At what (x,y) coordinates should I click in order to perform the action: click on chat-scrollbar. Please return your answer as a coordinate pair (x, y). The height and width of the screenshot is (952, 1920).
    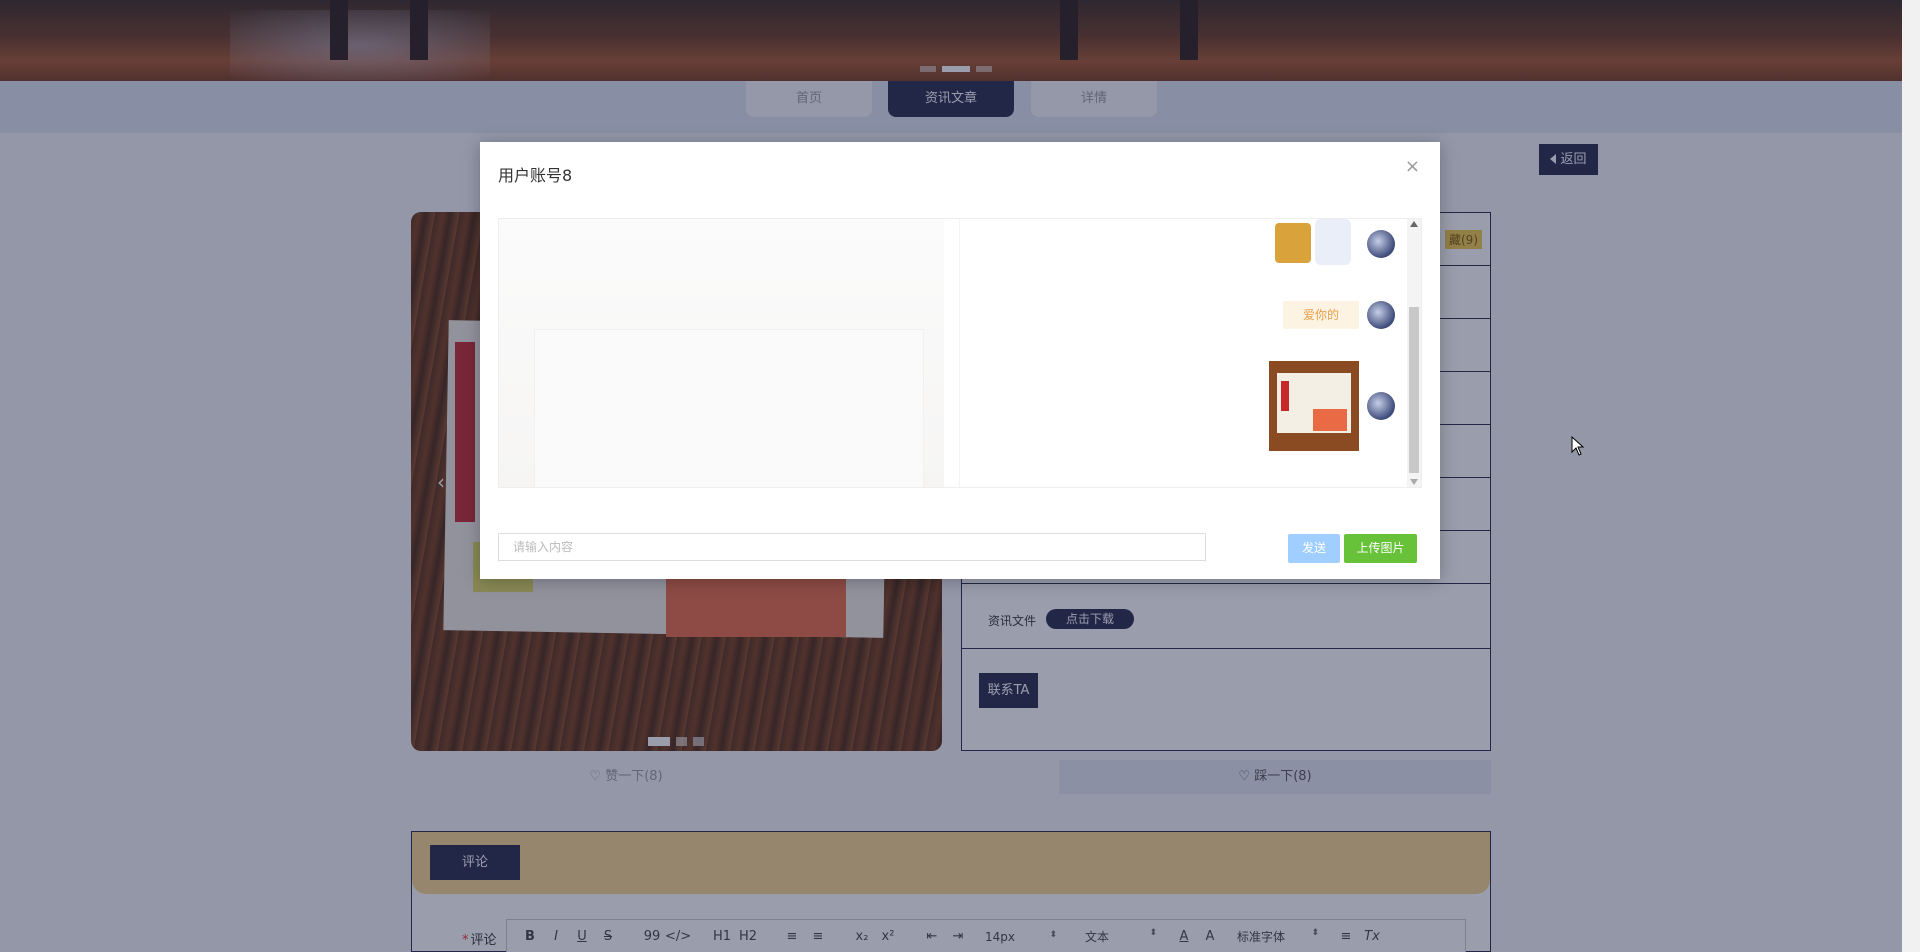
    Looking at the image, I should click on (1414, 353).